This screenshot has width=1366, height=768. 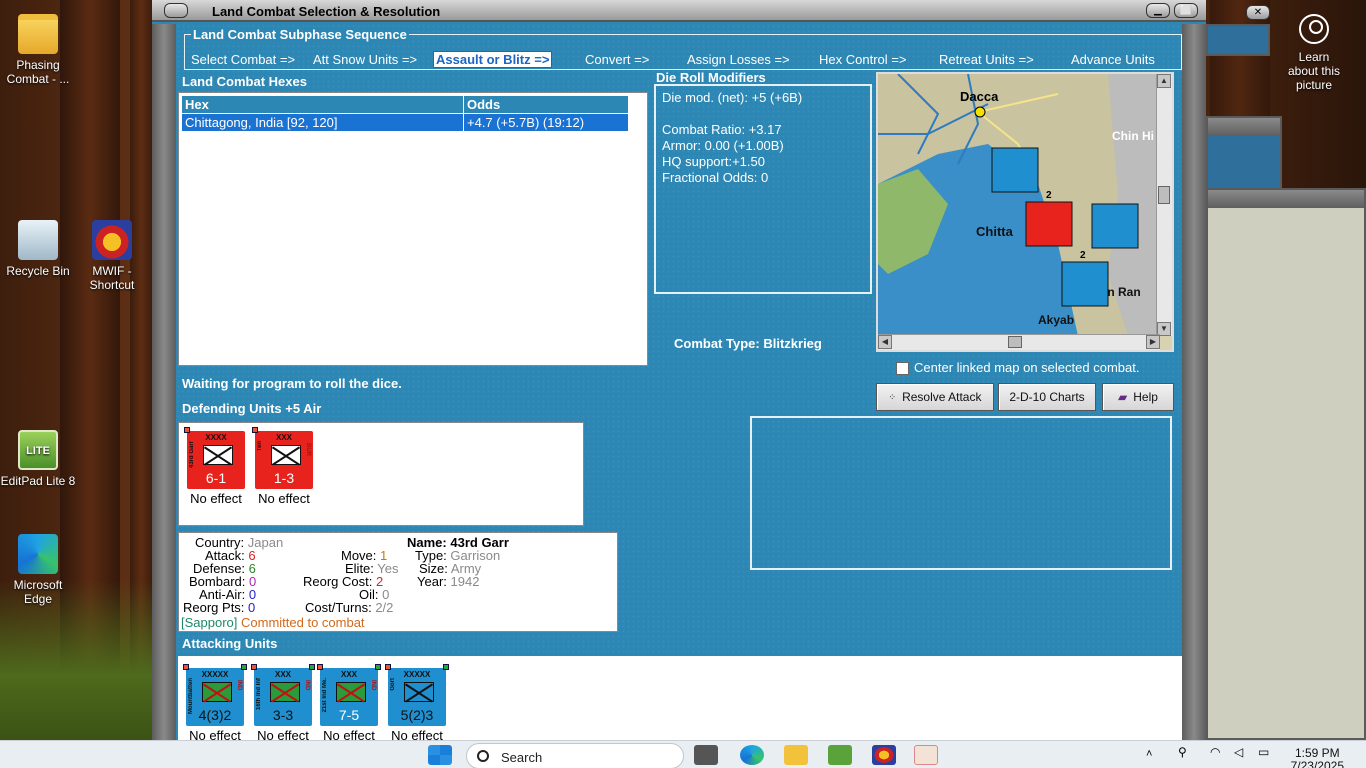 What do you see at coordinates (349, 715) in the screenshot?
I see `unit-value: 7-5` at bounding box center [349, 715].